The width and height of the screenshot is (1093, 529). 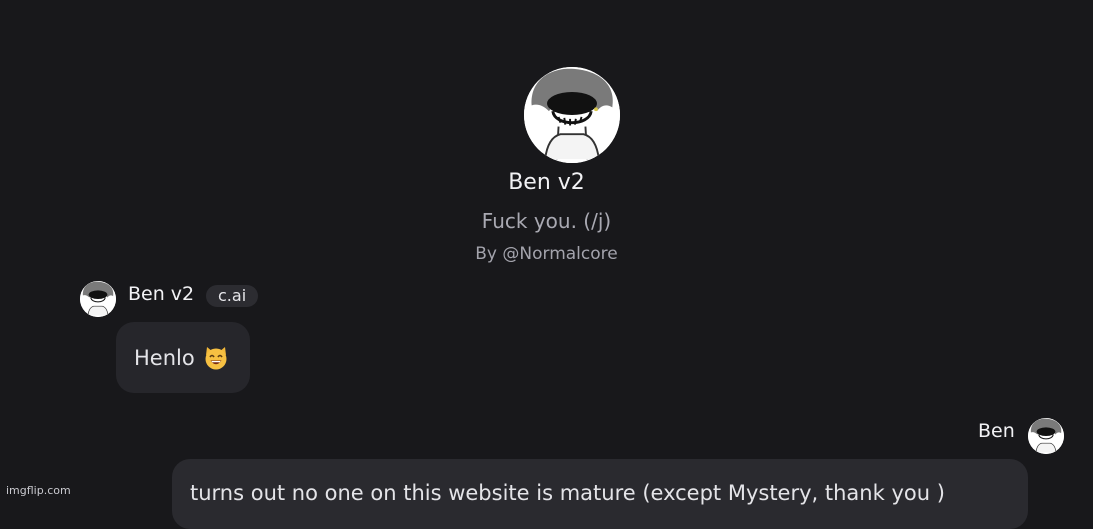 I want to click on bot-message-text: Henlo, so click(x=164, y=357).